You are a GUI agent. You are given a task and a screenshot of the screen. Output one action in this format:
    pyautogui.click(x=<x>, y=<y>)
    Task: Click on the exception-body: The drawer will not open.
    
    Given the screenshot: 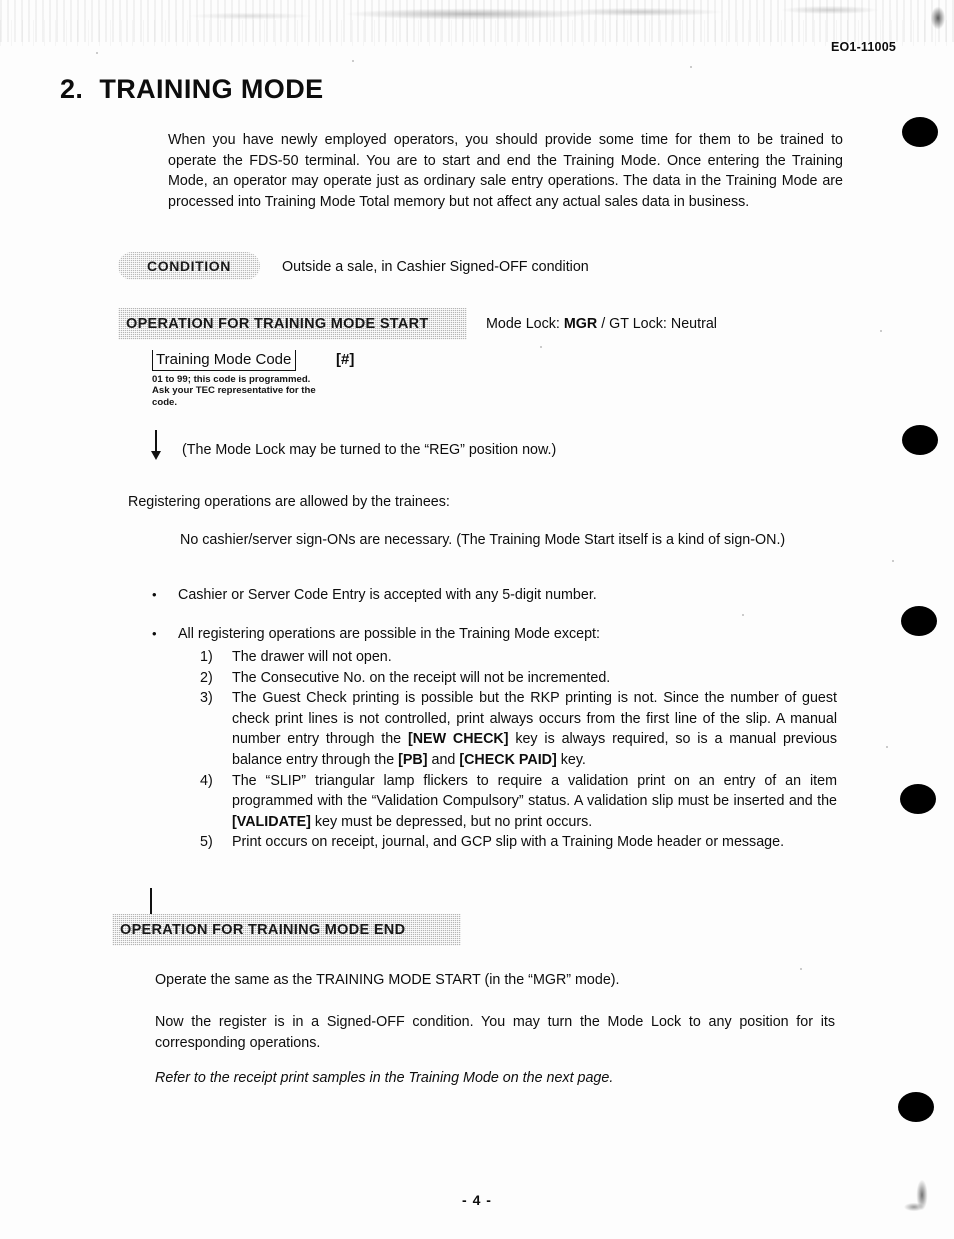 What is the action you would take?
    pyautogui.click(x=312, y=657)
    